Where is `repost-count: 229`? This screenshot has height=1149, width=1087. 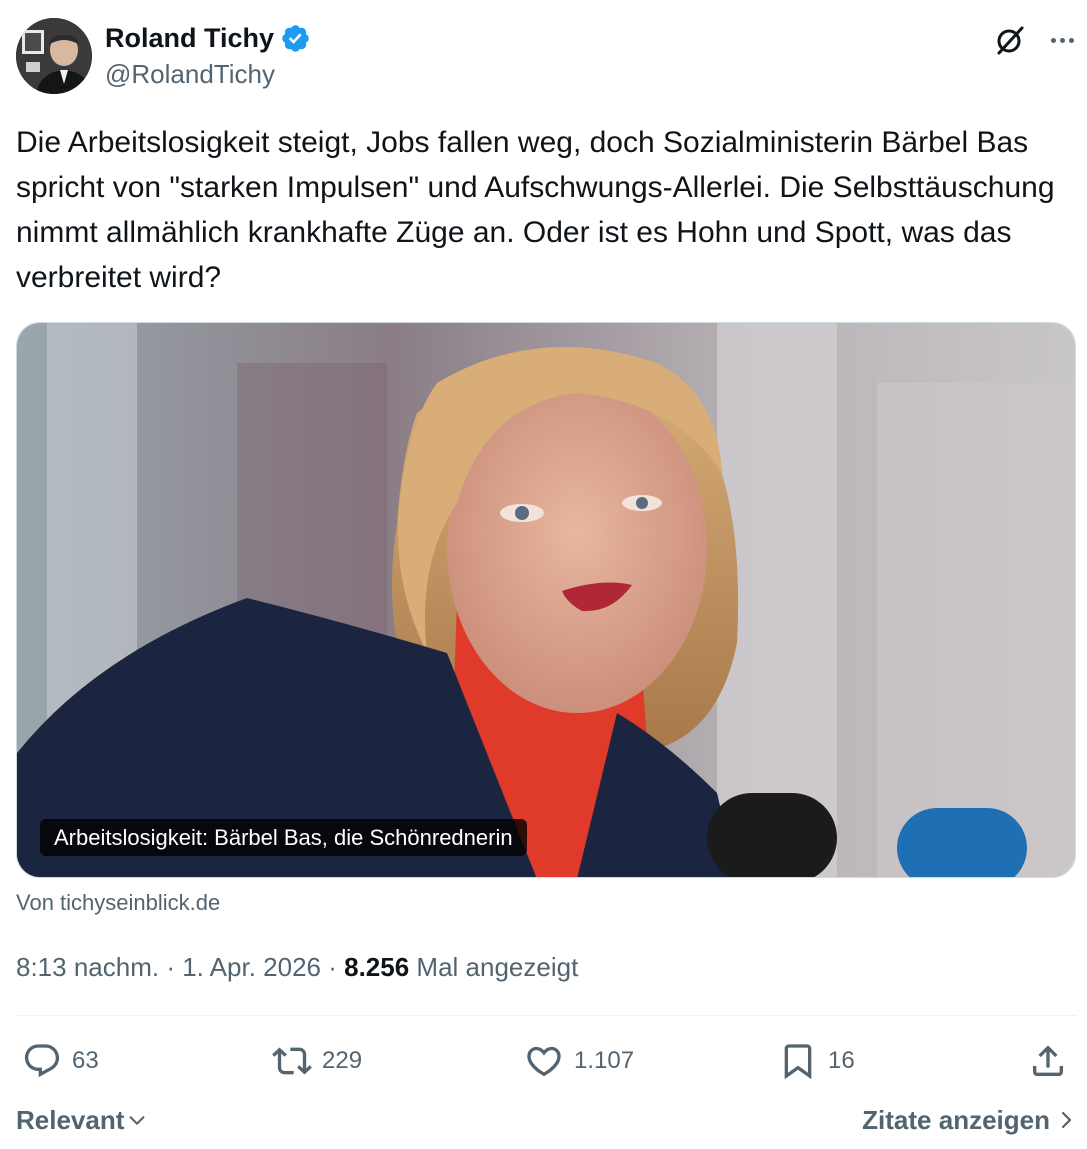 repost-count: 229 is located at coordinates (342, 1060).